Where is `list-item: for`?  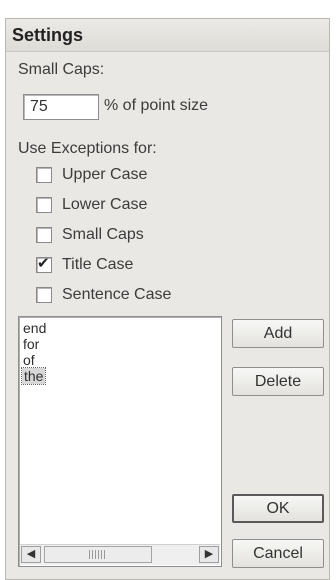
list-item: for is located at coordinates (31, 344).